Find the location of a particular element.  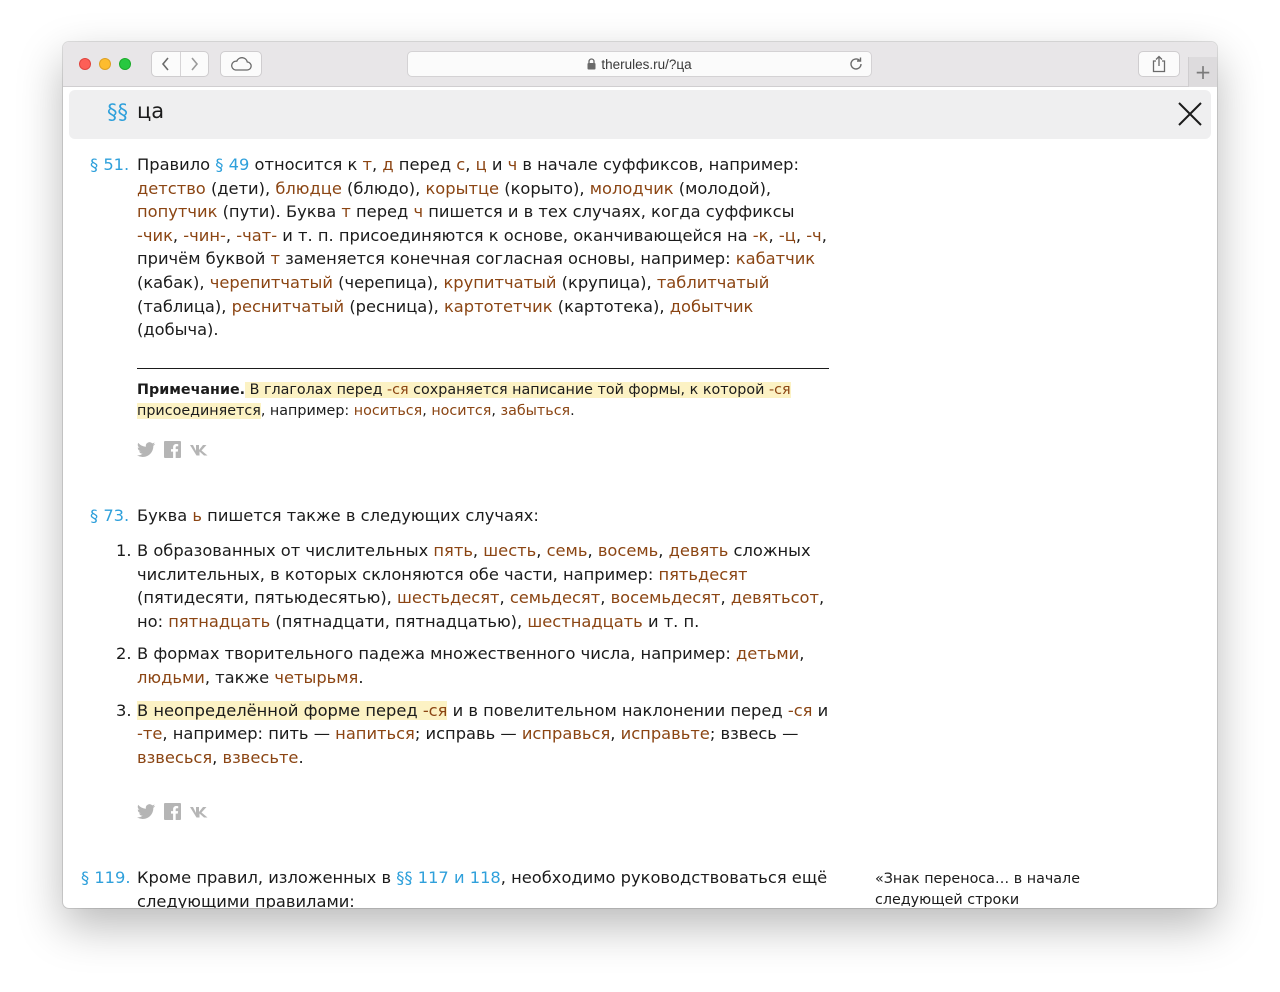

cloud-icon is located at coordinates (241, 64).